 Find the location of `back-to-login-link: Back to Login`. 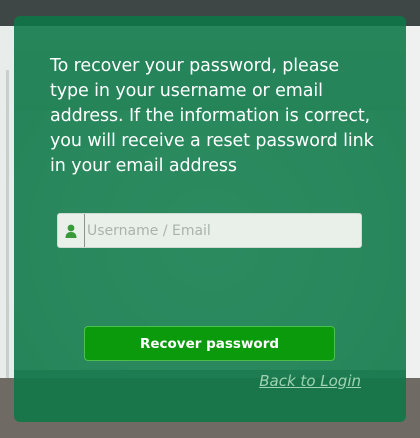

back-to-login-link: Back to Login is located at coordinates (310, 381).